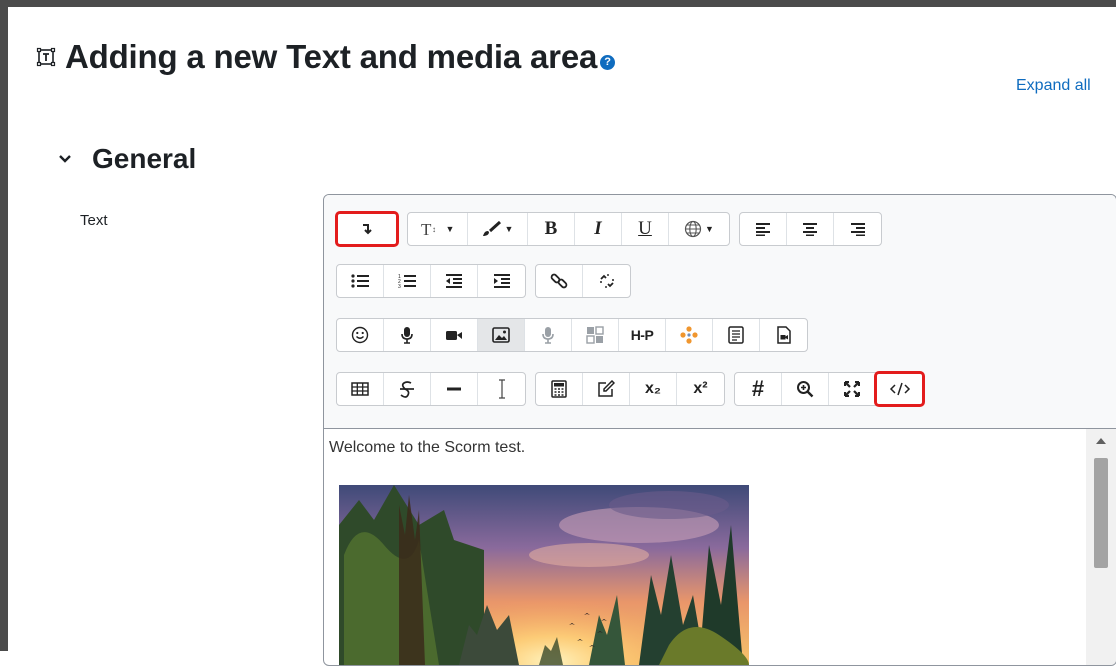  I want to click on file-embed-icon, so click(783, 335).